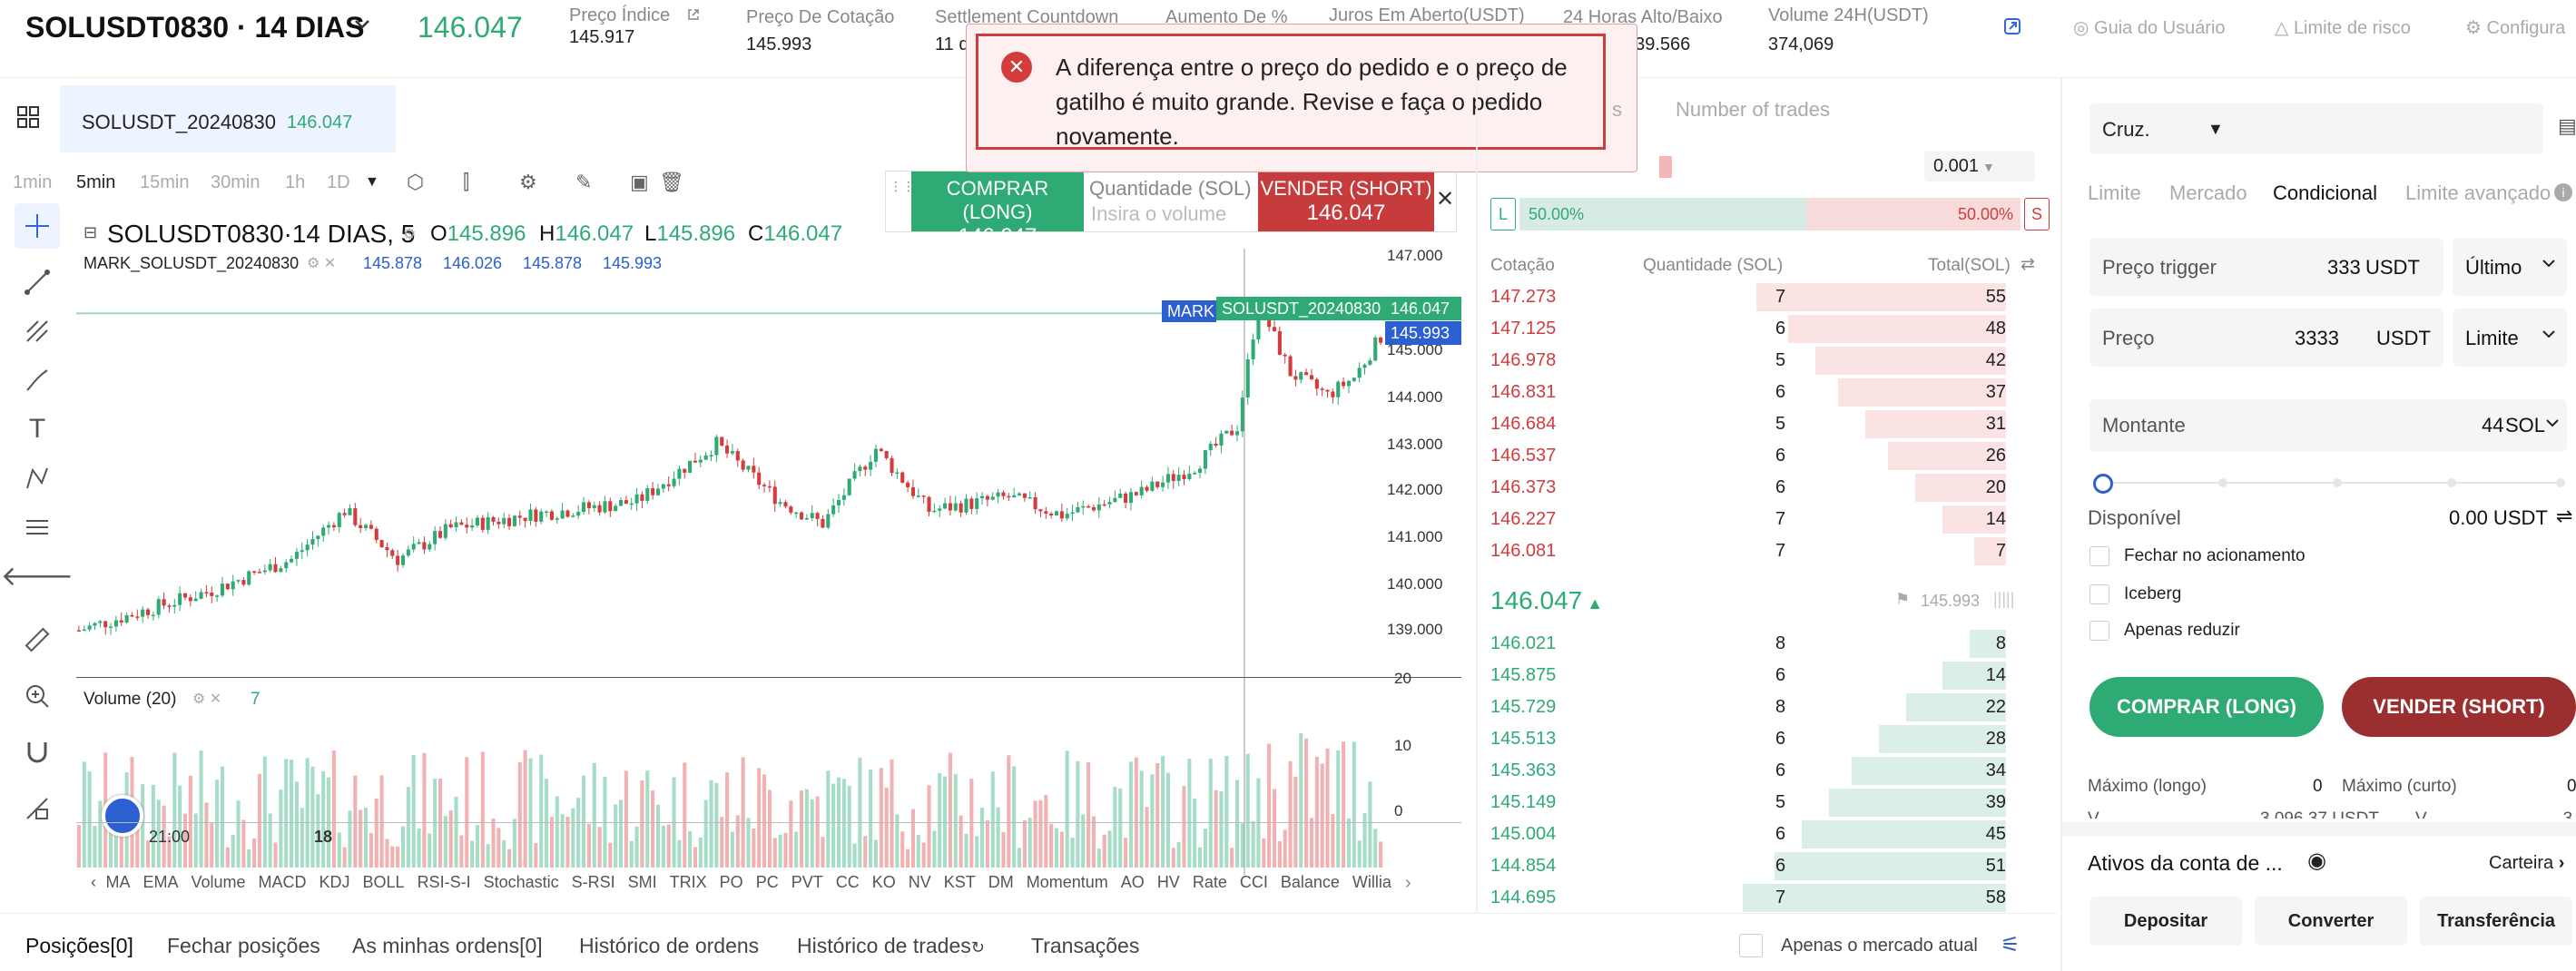 The image size is (2576, 971). Describe the element at coordinates (642, 882) in the screenshot. I see `indicator-smi: SMI` at that location.